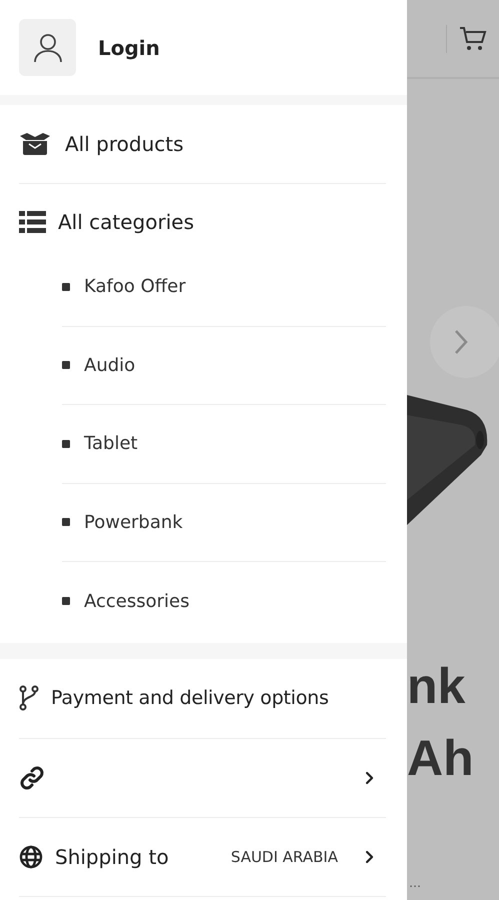  Describe the element at coordinates (32, 777) in the screenshot. I see `link-icon` at that location.